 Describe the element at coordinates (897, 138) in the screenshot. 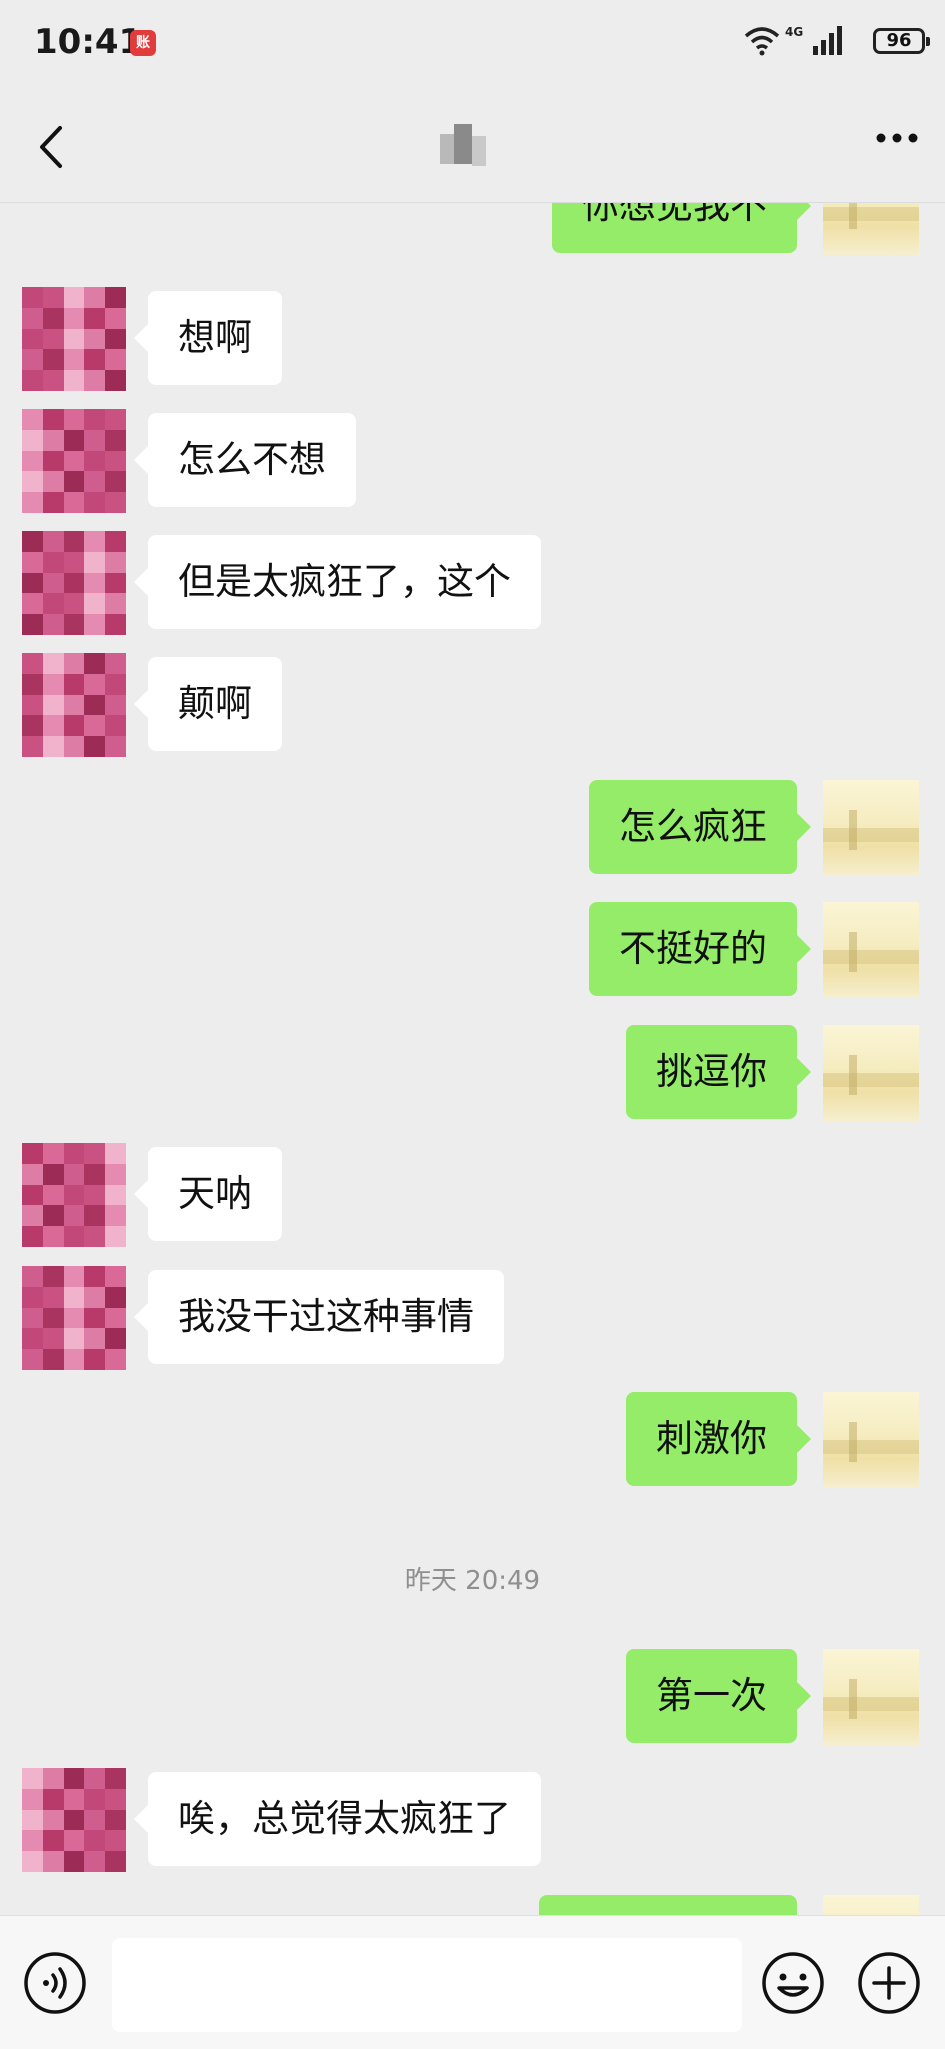

I see `more-dots-icon` at that location.